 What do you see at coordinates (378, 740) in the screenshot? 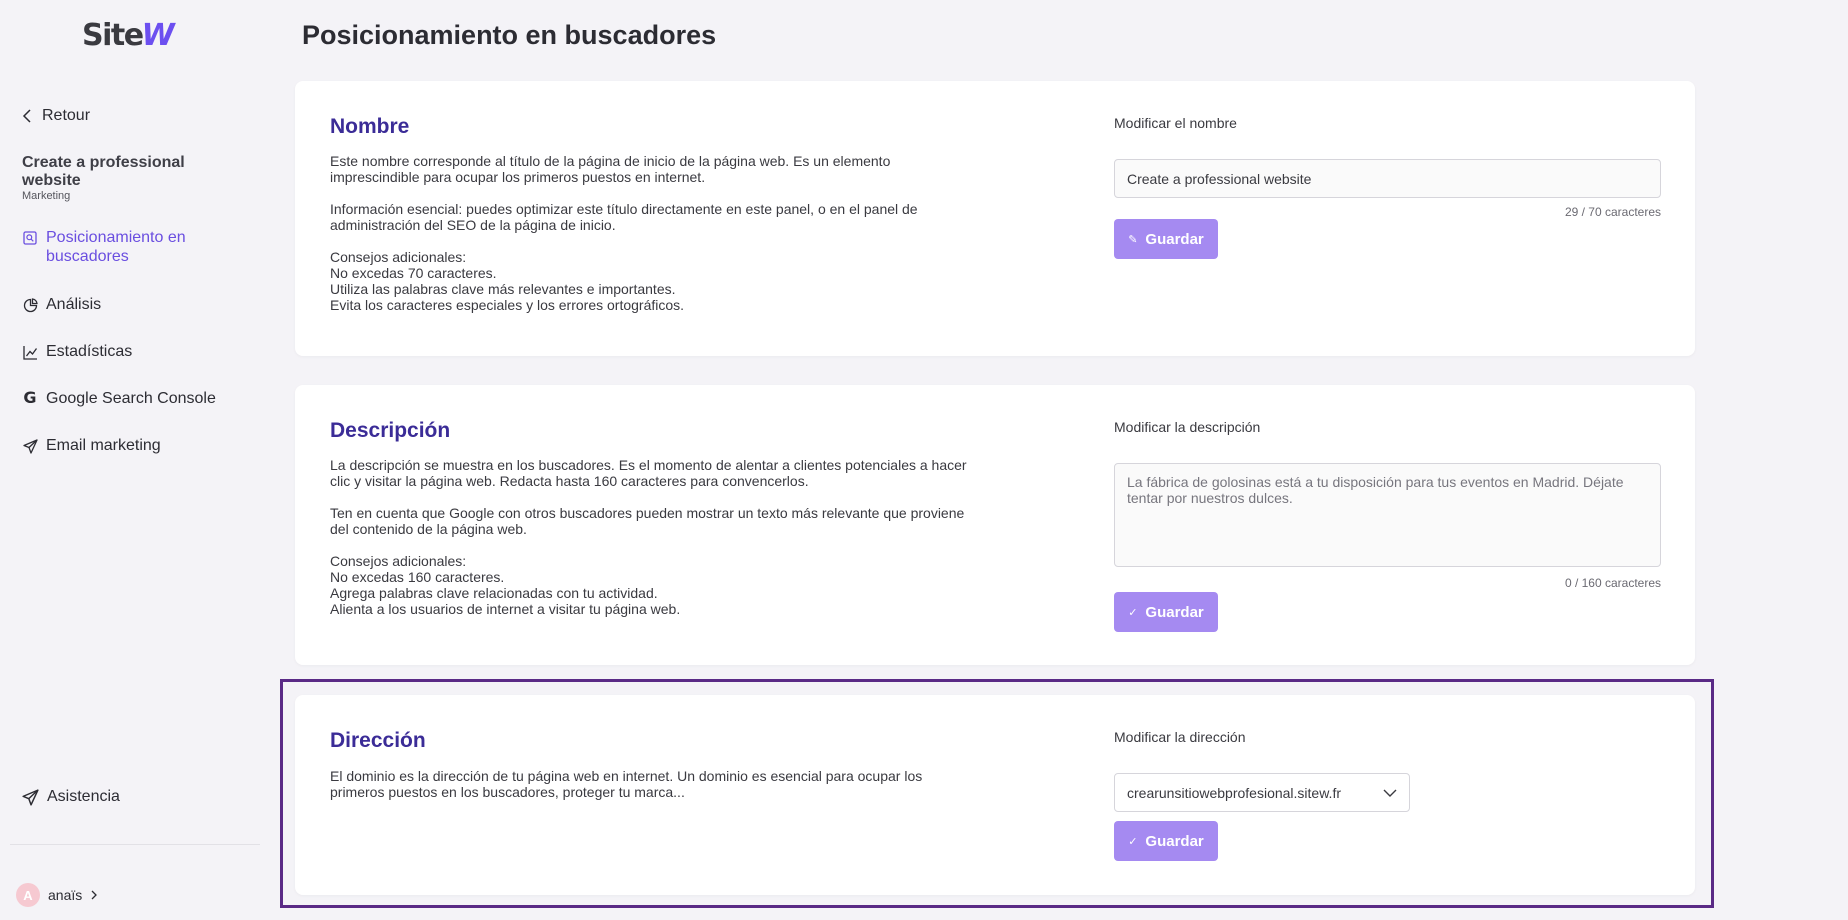
I see `address-heading: Dirección` at bounding box center [378, 740].